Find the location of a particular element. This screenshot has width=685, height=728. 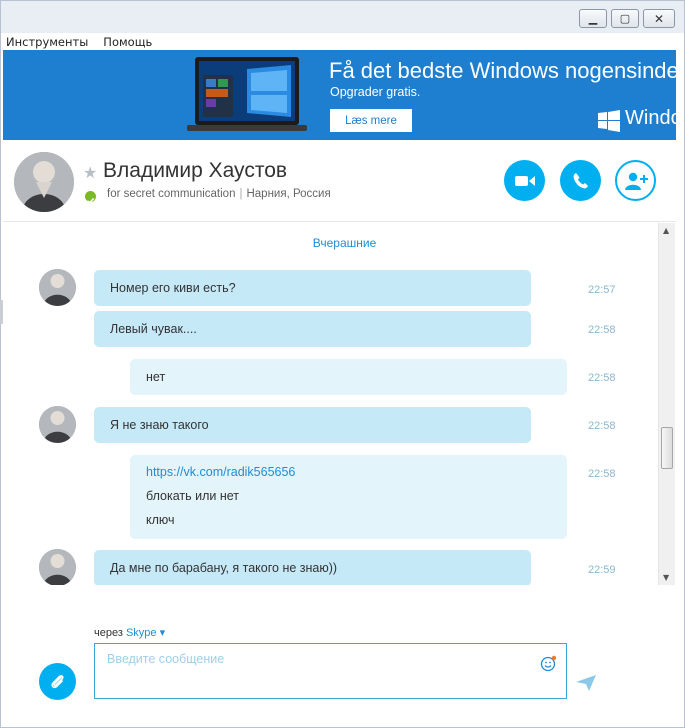

add-people-button is located at coordinates (635, 180).